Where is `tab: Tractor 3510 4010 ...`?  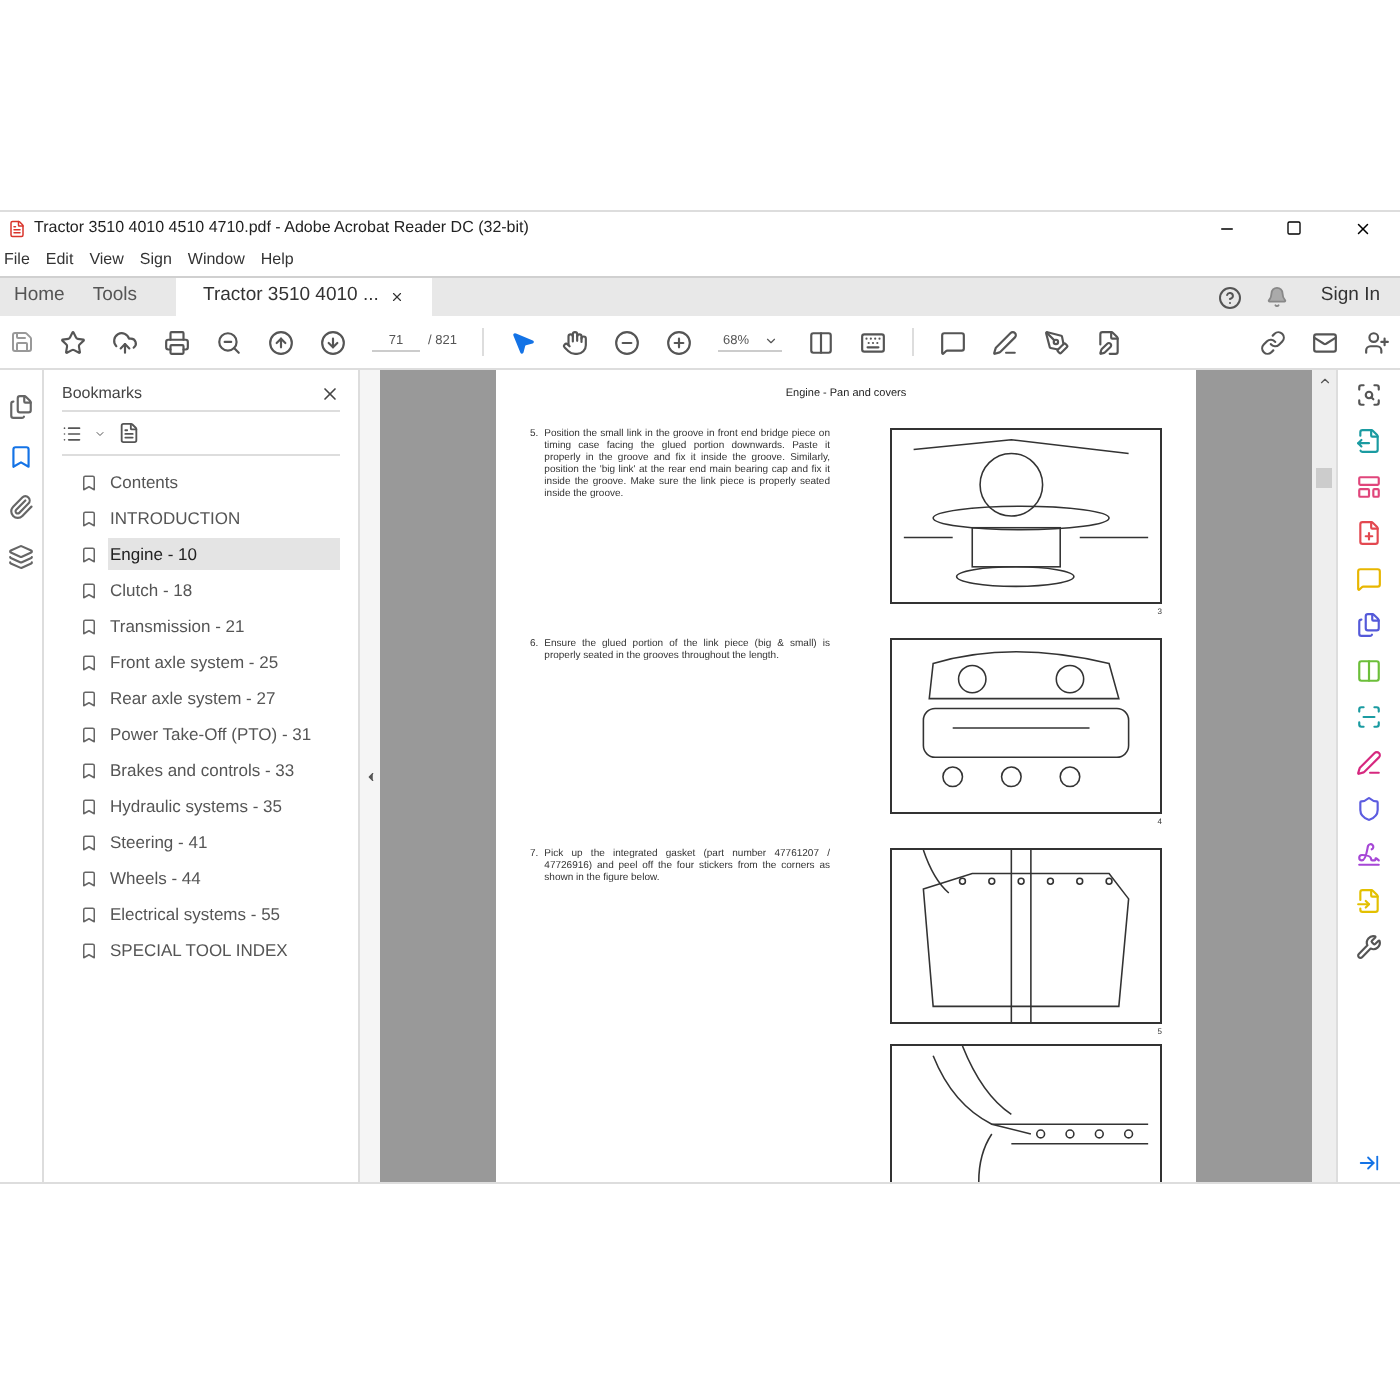 tab: Tractor 3510 4010 ... is located at coordinates (304, 297).